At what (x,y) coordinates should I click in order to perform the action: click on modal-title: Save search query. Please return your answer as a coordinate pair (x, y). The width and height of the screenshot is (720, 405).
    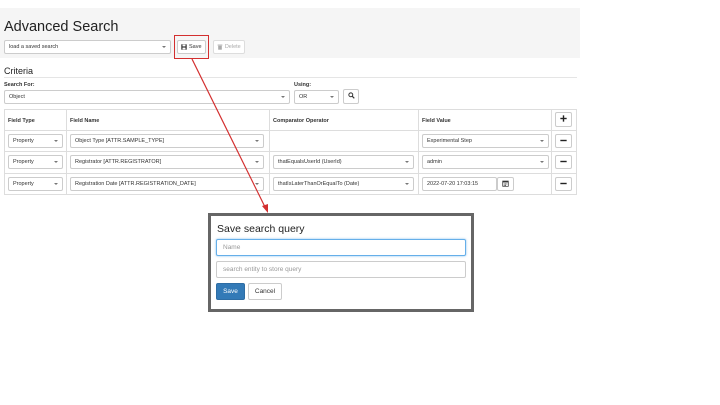
    Looking at the image, I should click on (261, 229).